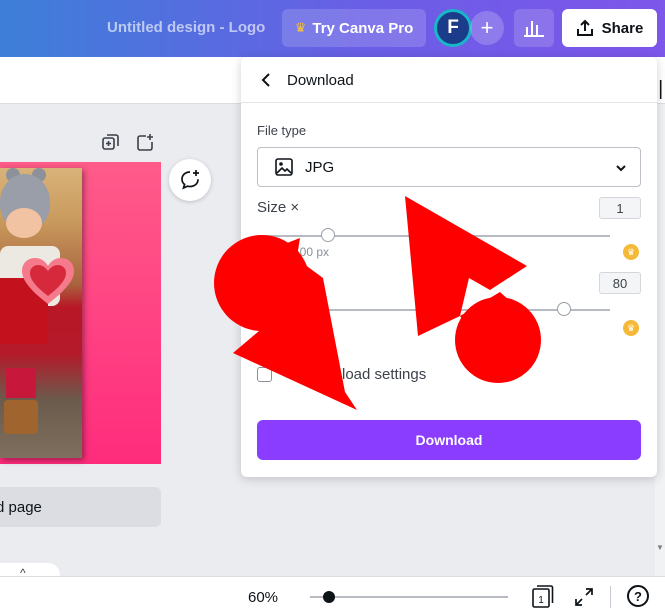 The width and height of the screenshot is (665, 616). What do you see at coordinates (41, 313) in the screenshot?
I see `child-photo` at bounding box center [41, 313].